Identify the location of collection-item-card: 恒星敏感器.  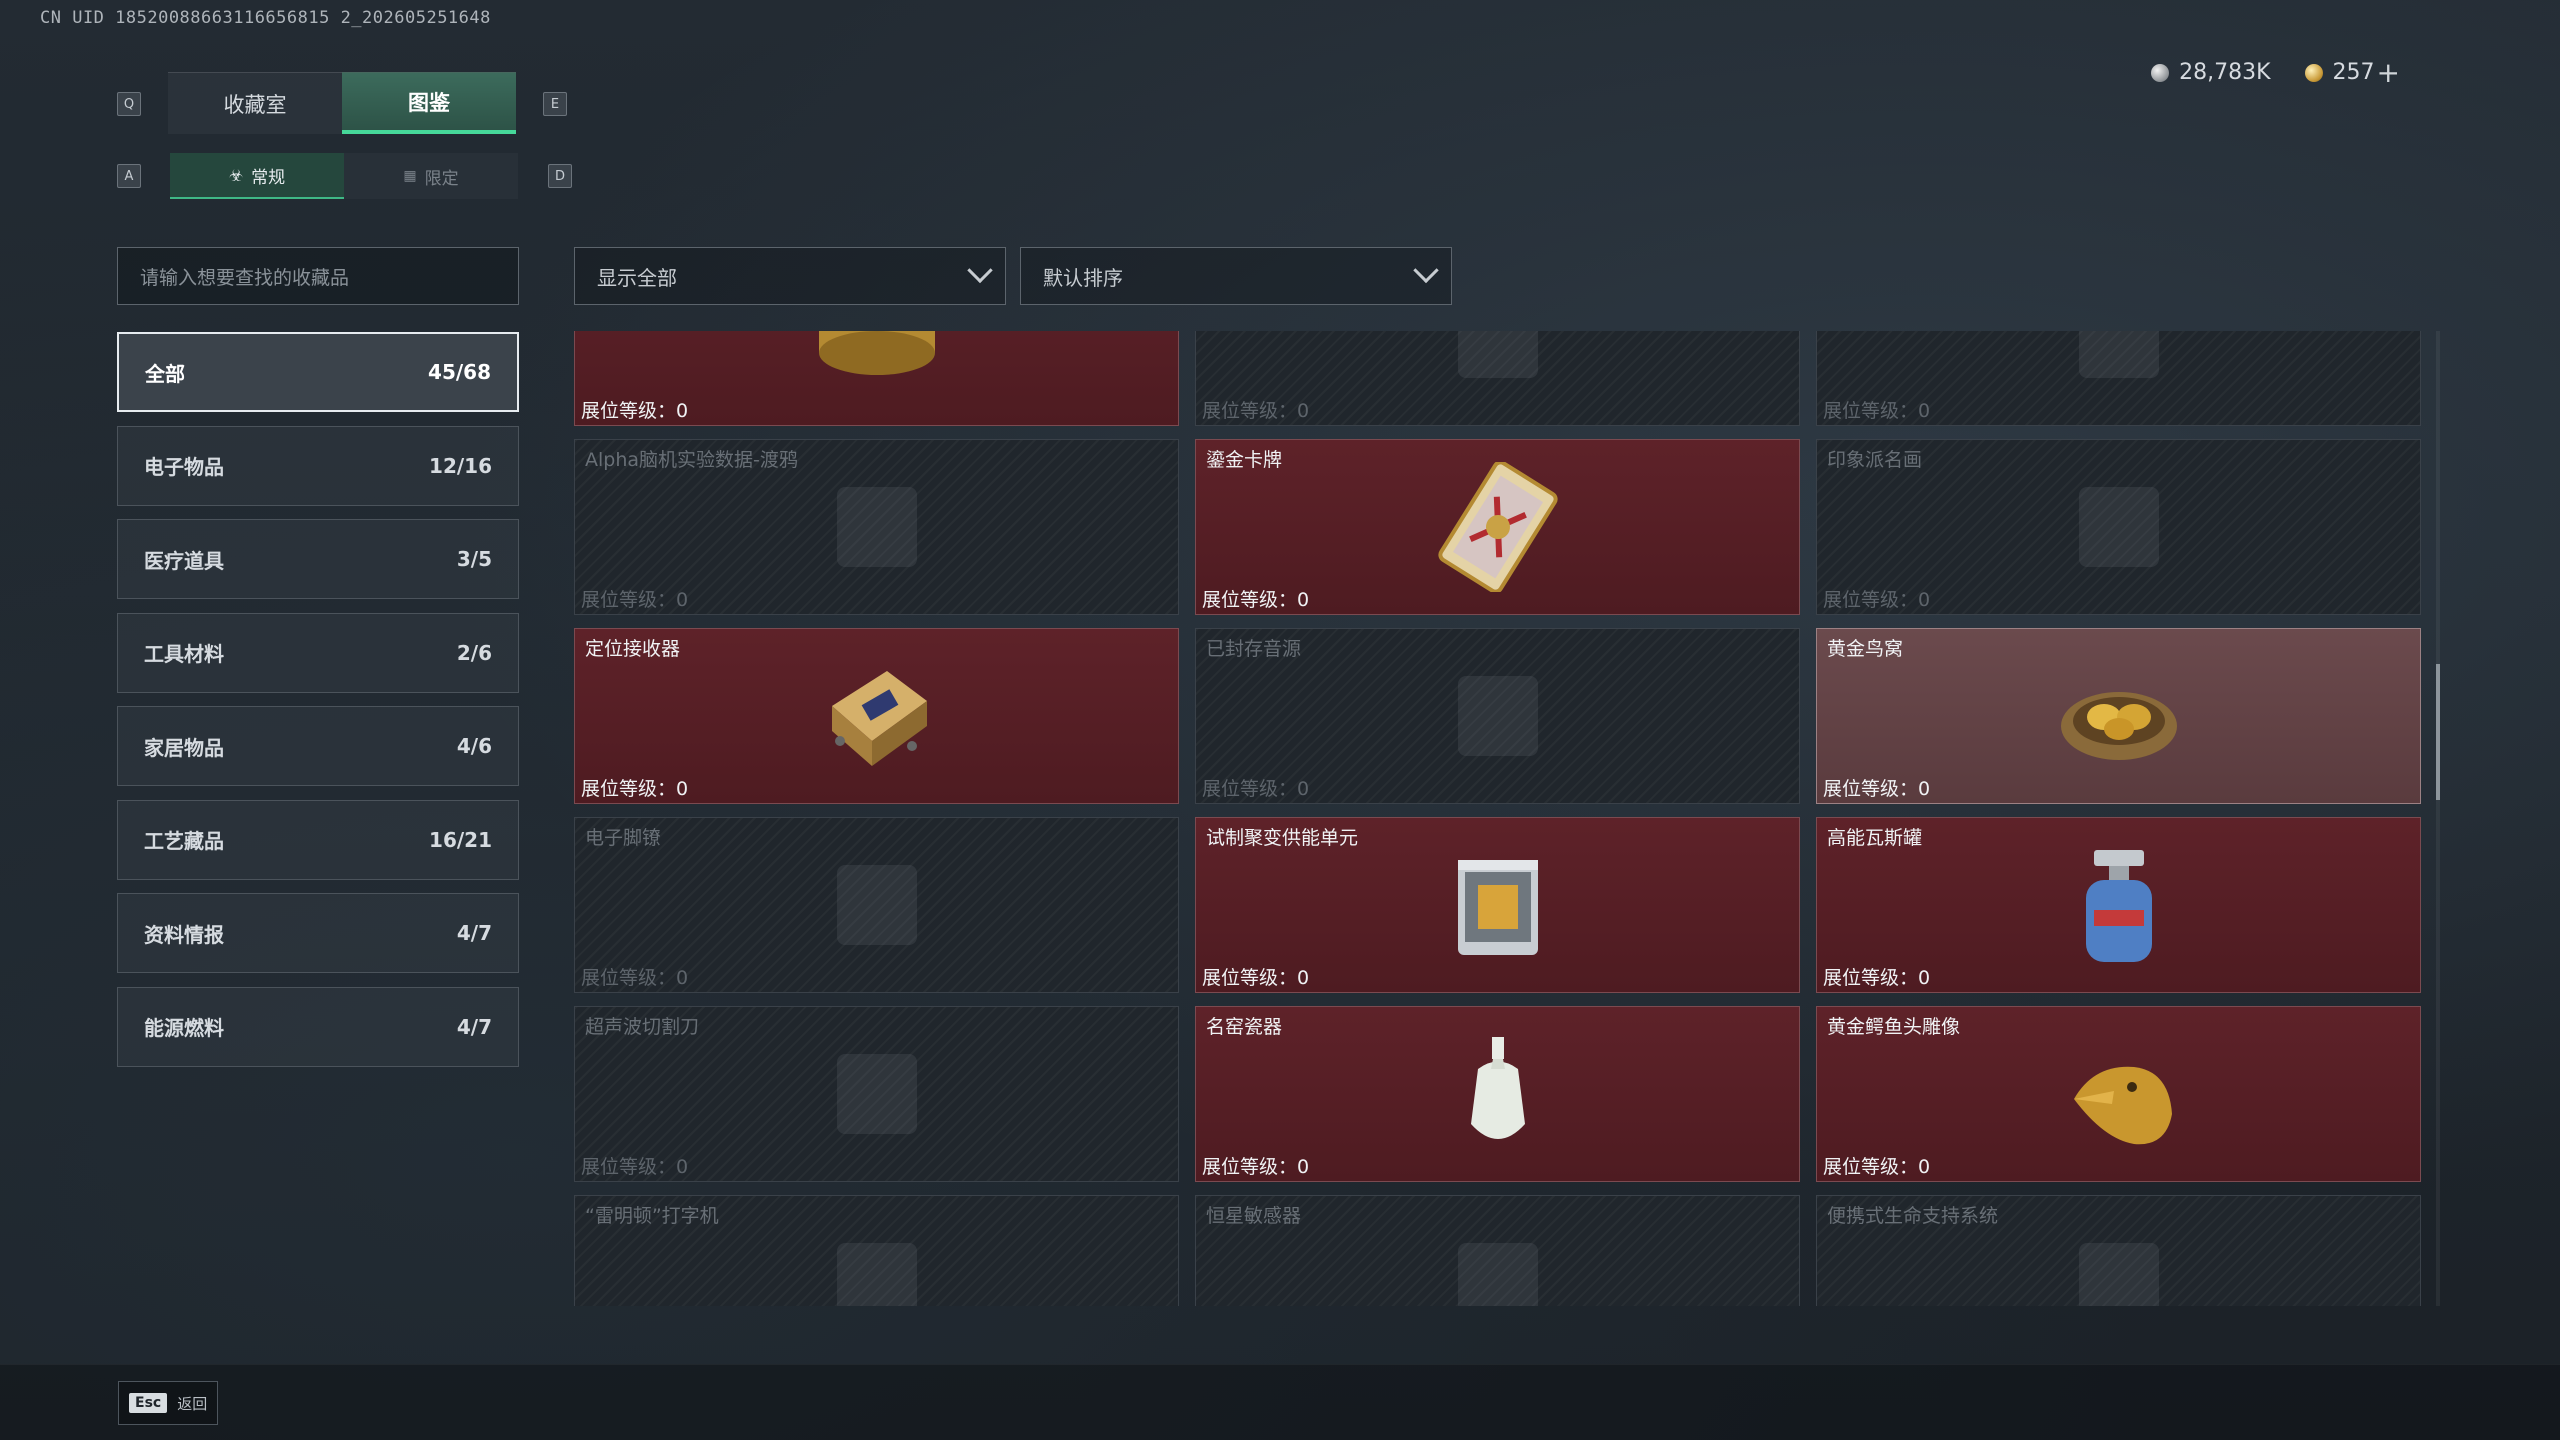
(1497, 1250).